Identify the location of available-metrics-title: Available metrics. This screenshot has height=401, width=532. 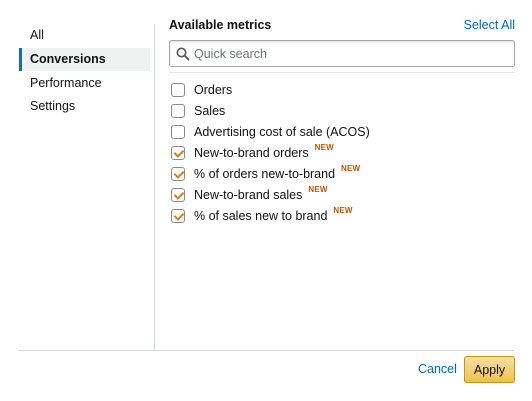
(220, 25).